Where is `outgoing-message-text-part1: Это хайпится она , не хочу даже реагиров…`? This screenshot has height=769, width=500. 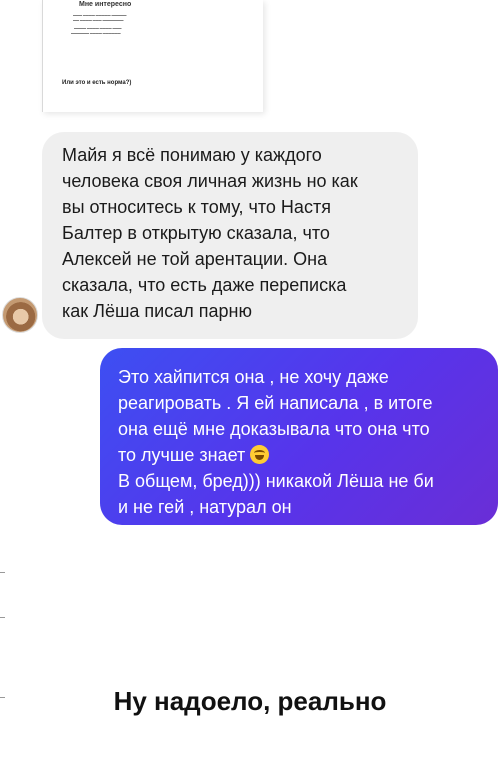 outgoing-message-text-part1: Это хайпится она , не хочу даже реагиров… is located at coordinates (275, 416).